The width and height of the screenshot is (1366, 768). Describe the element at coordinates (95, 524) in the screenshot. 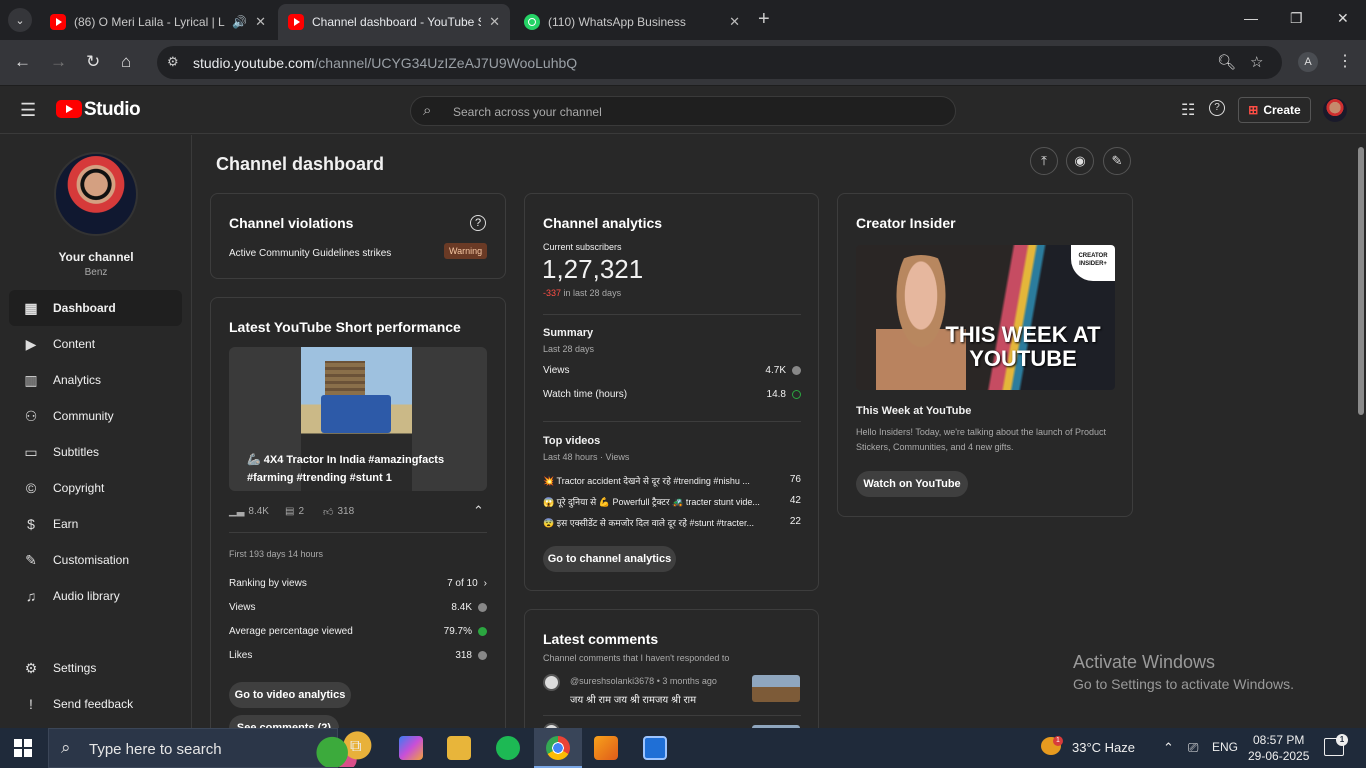

I see `sidebar-item-earn: $ Earn` at that location.